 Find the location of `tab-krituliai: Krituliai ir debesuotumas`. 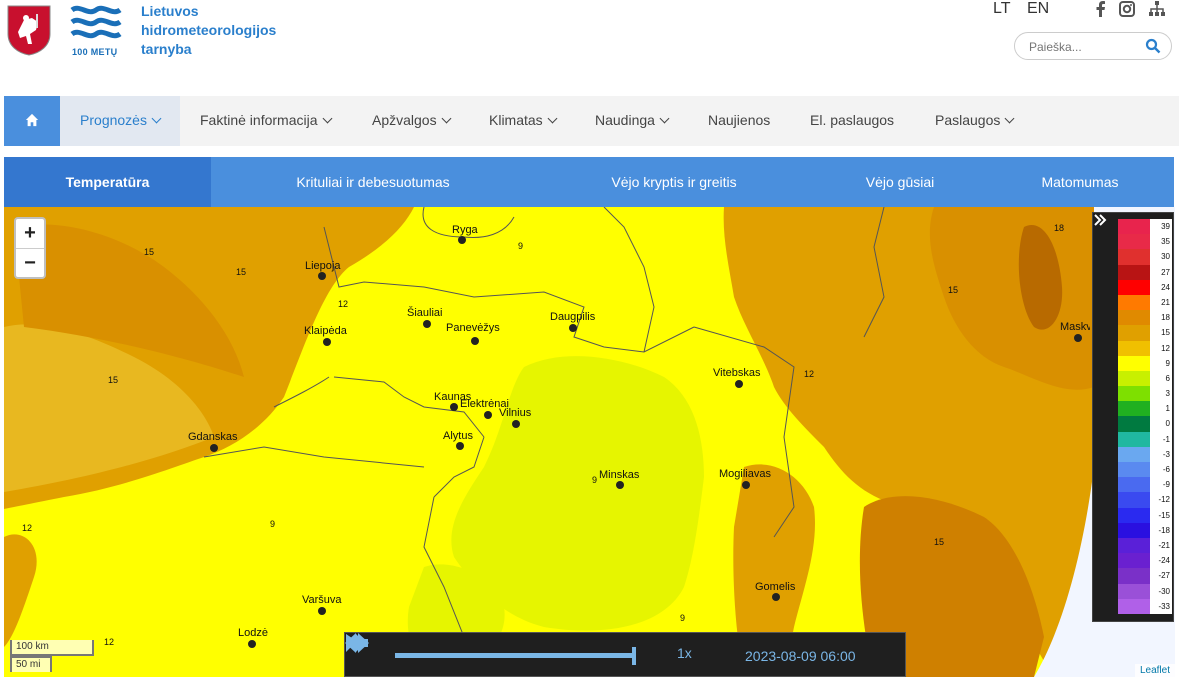

tab-krituliai: Krituliai ir debesuotumas is located at coordinates (373, 182).